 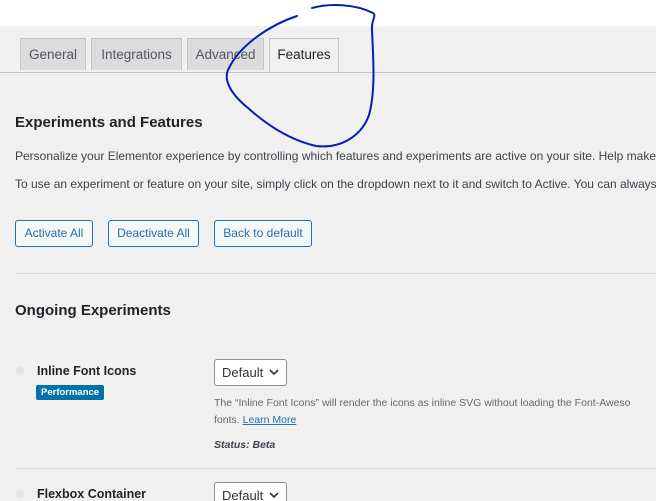 I want to click on settings-tabs: General Integrations Advanced Features, so click(x=328, y=55).